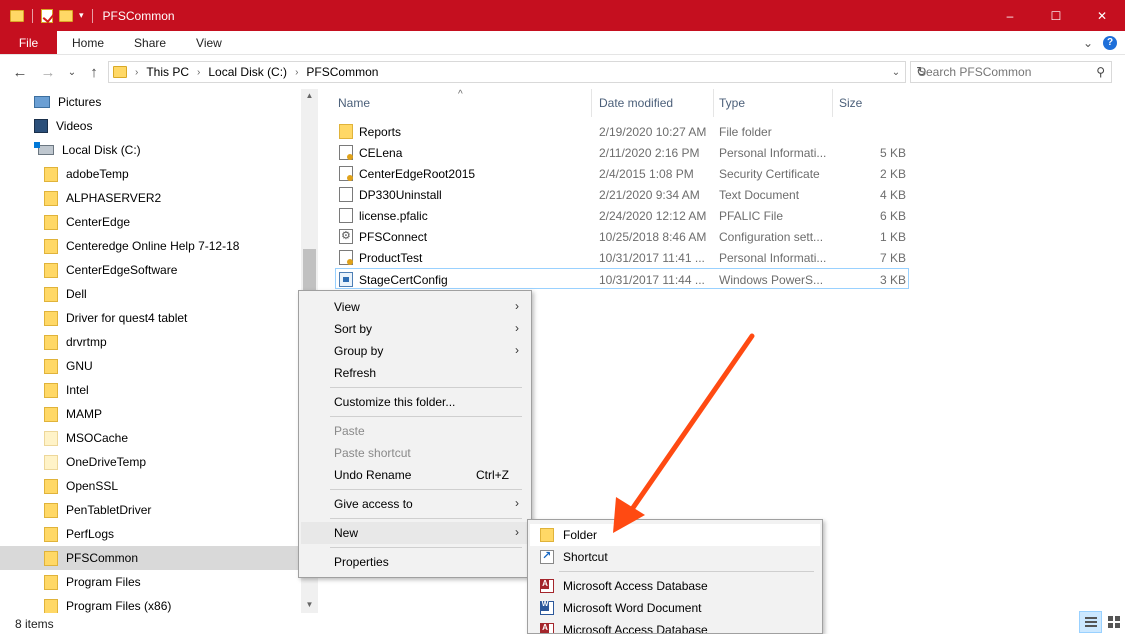 The image size is (1125, 634). What do you see at coordinates (309, 604) in the screenshot?
I see `scroll-down-icon: ▼` at bounding box center [309, 604].